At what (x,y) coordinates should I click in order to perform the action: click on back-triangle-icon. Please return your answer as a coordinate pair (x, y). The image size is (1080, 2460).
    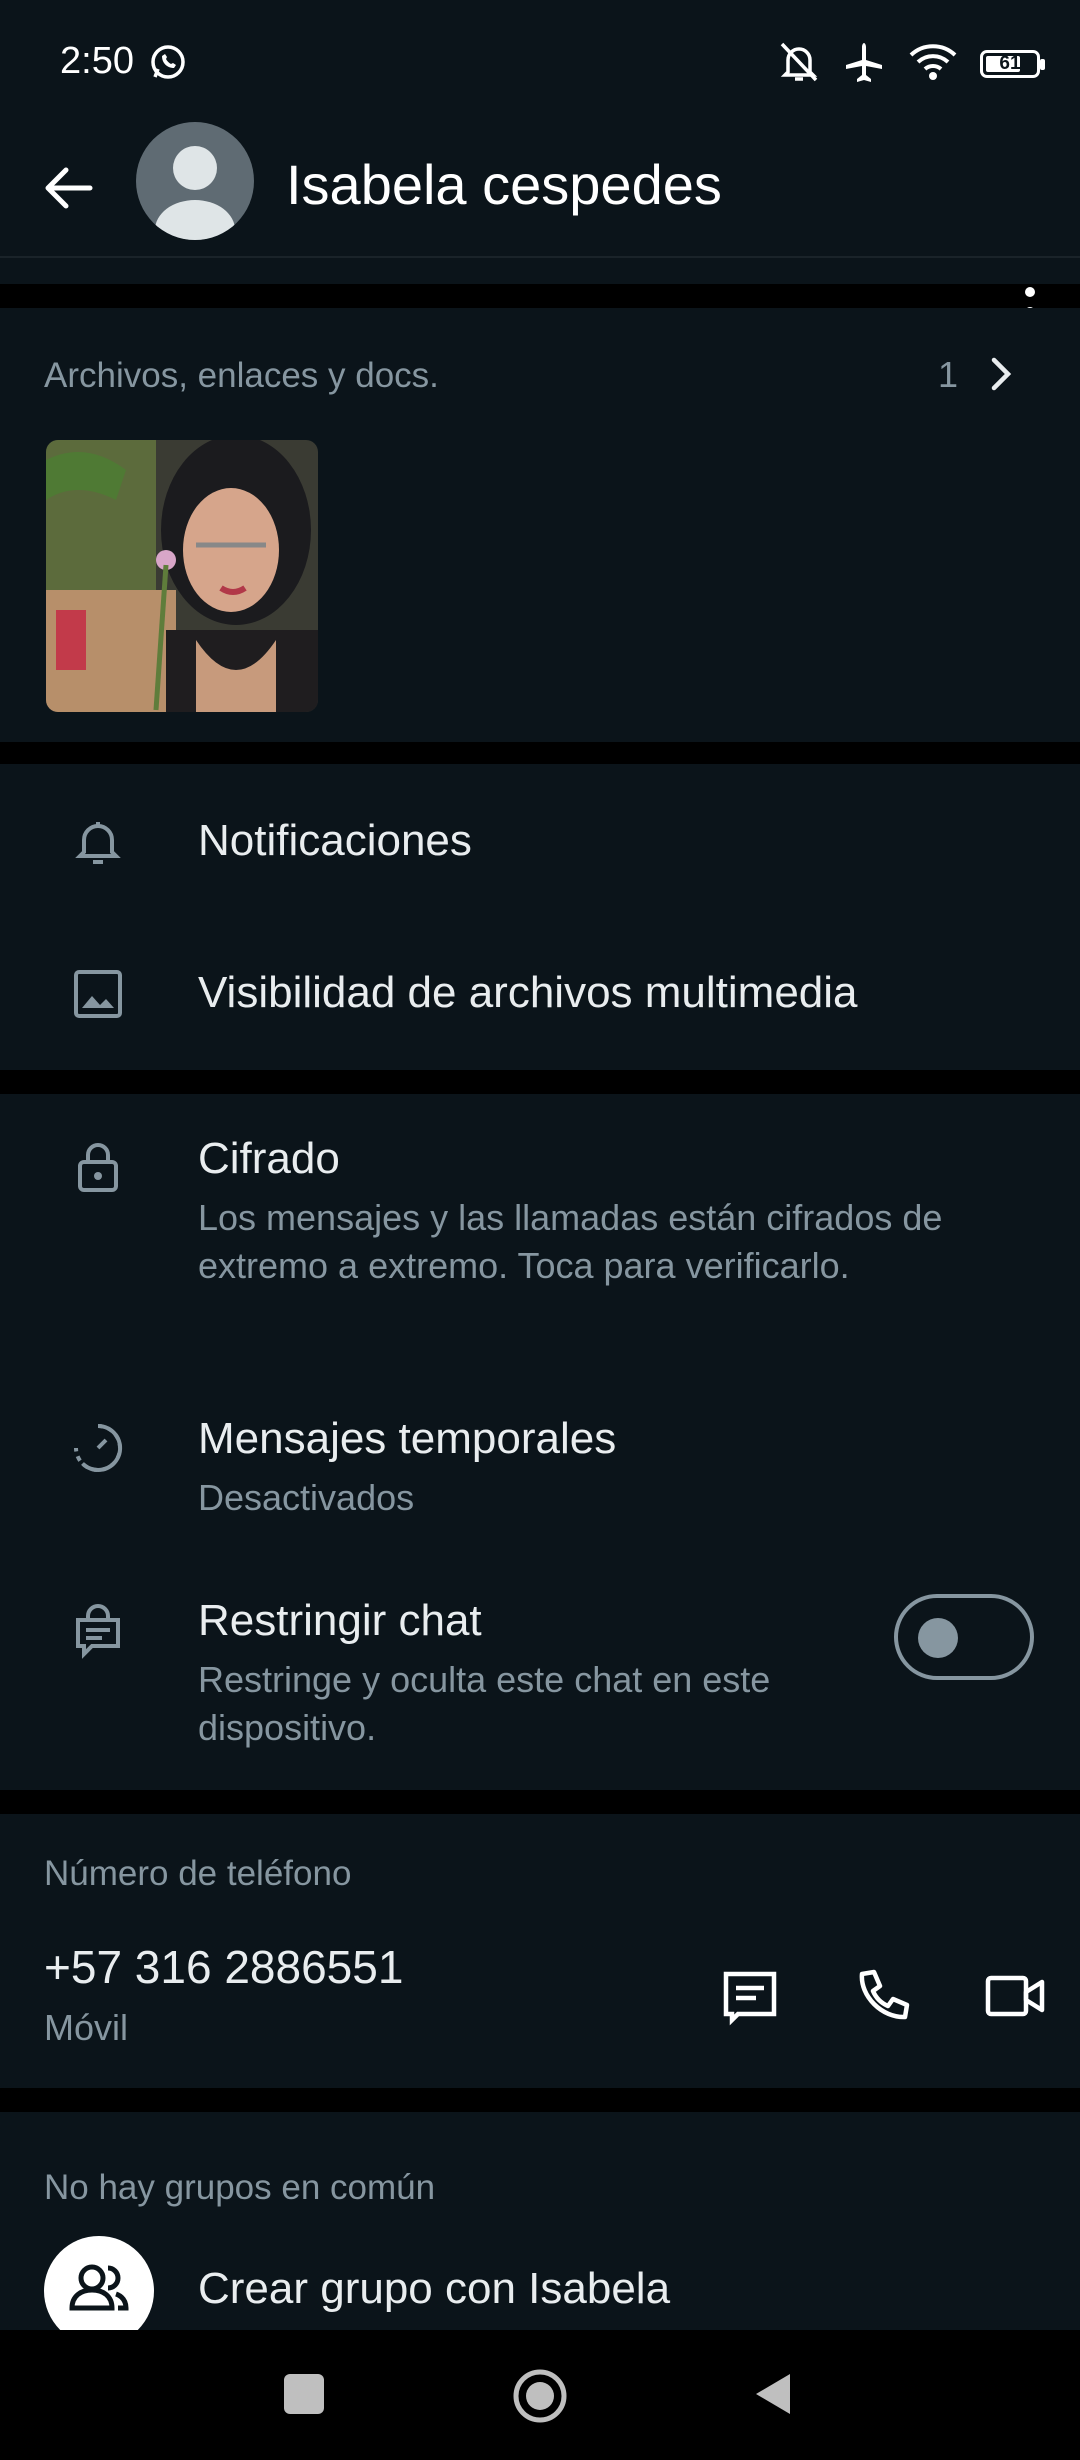
    Looking at the image, I should click on (772, 2394).